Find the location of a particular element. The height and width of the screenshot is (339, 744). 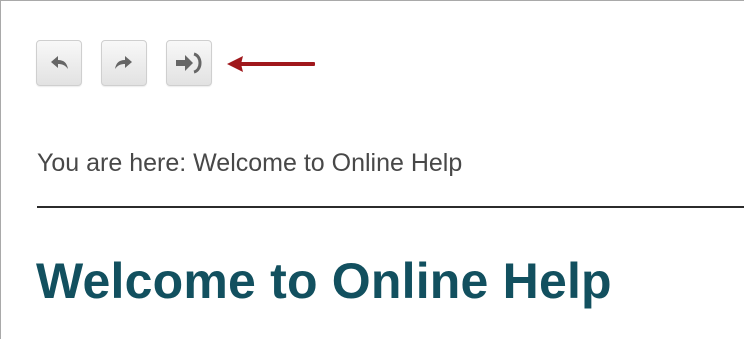

back-button is located at coordinates (59, 63).